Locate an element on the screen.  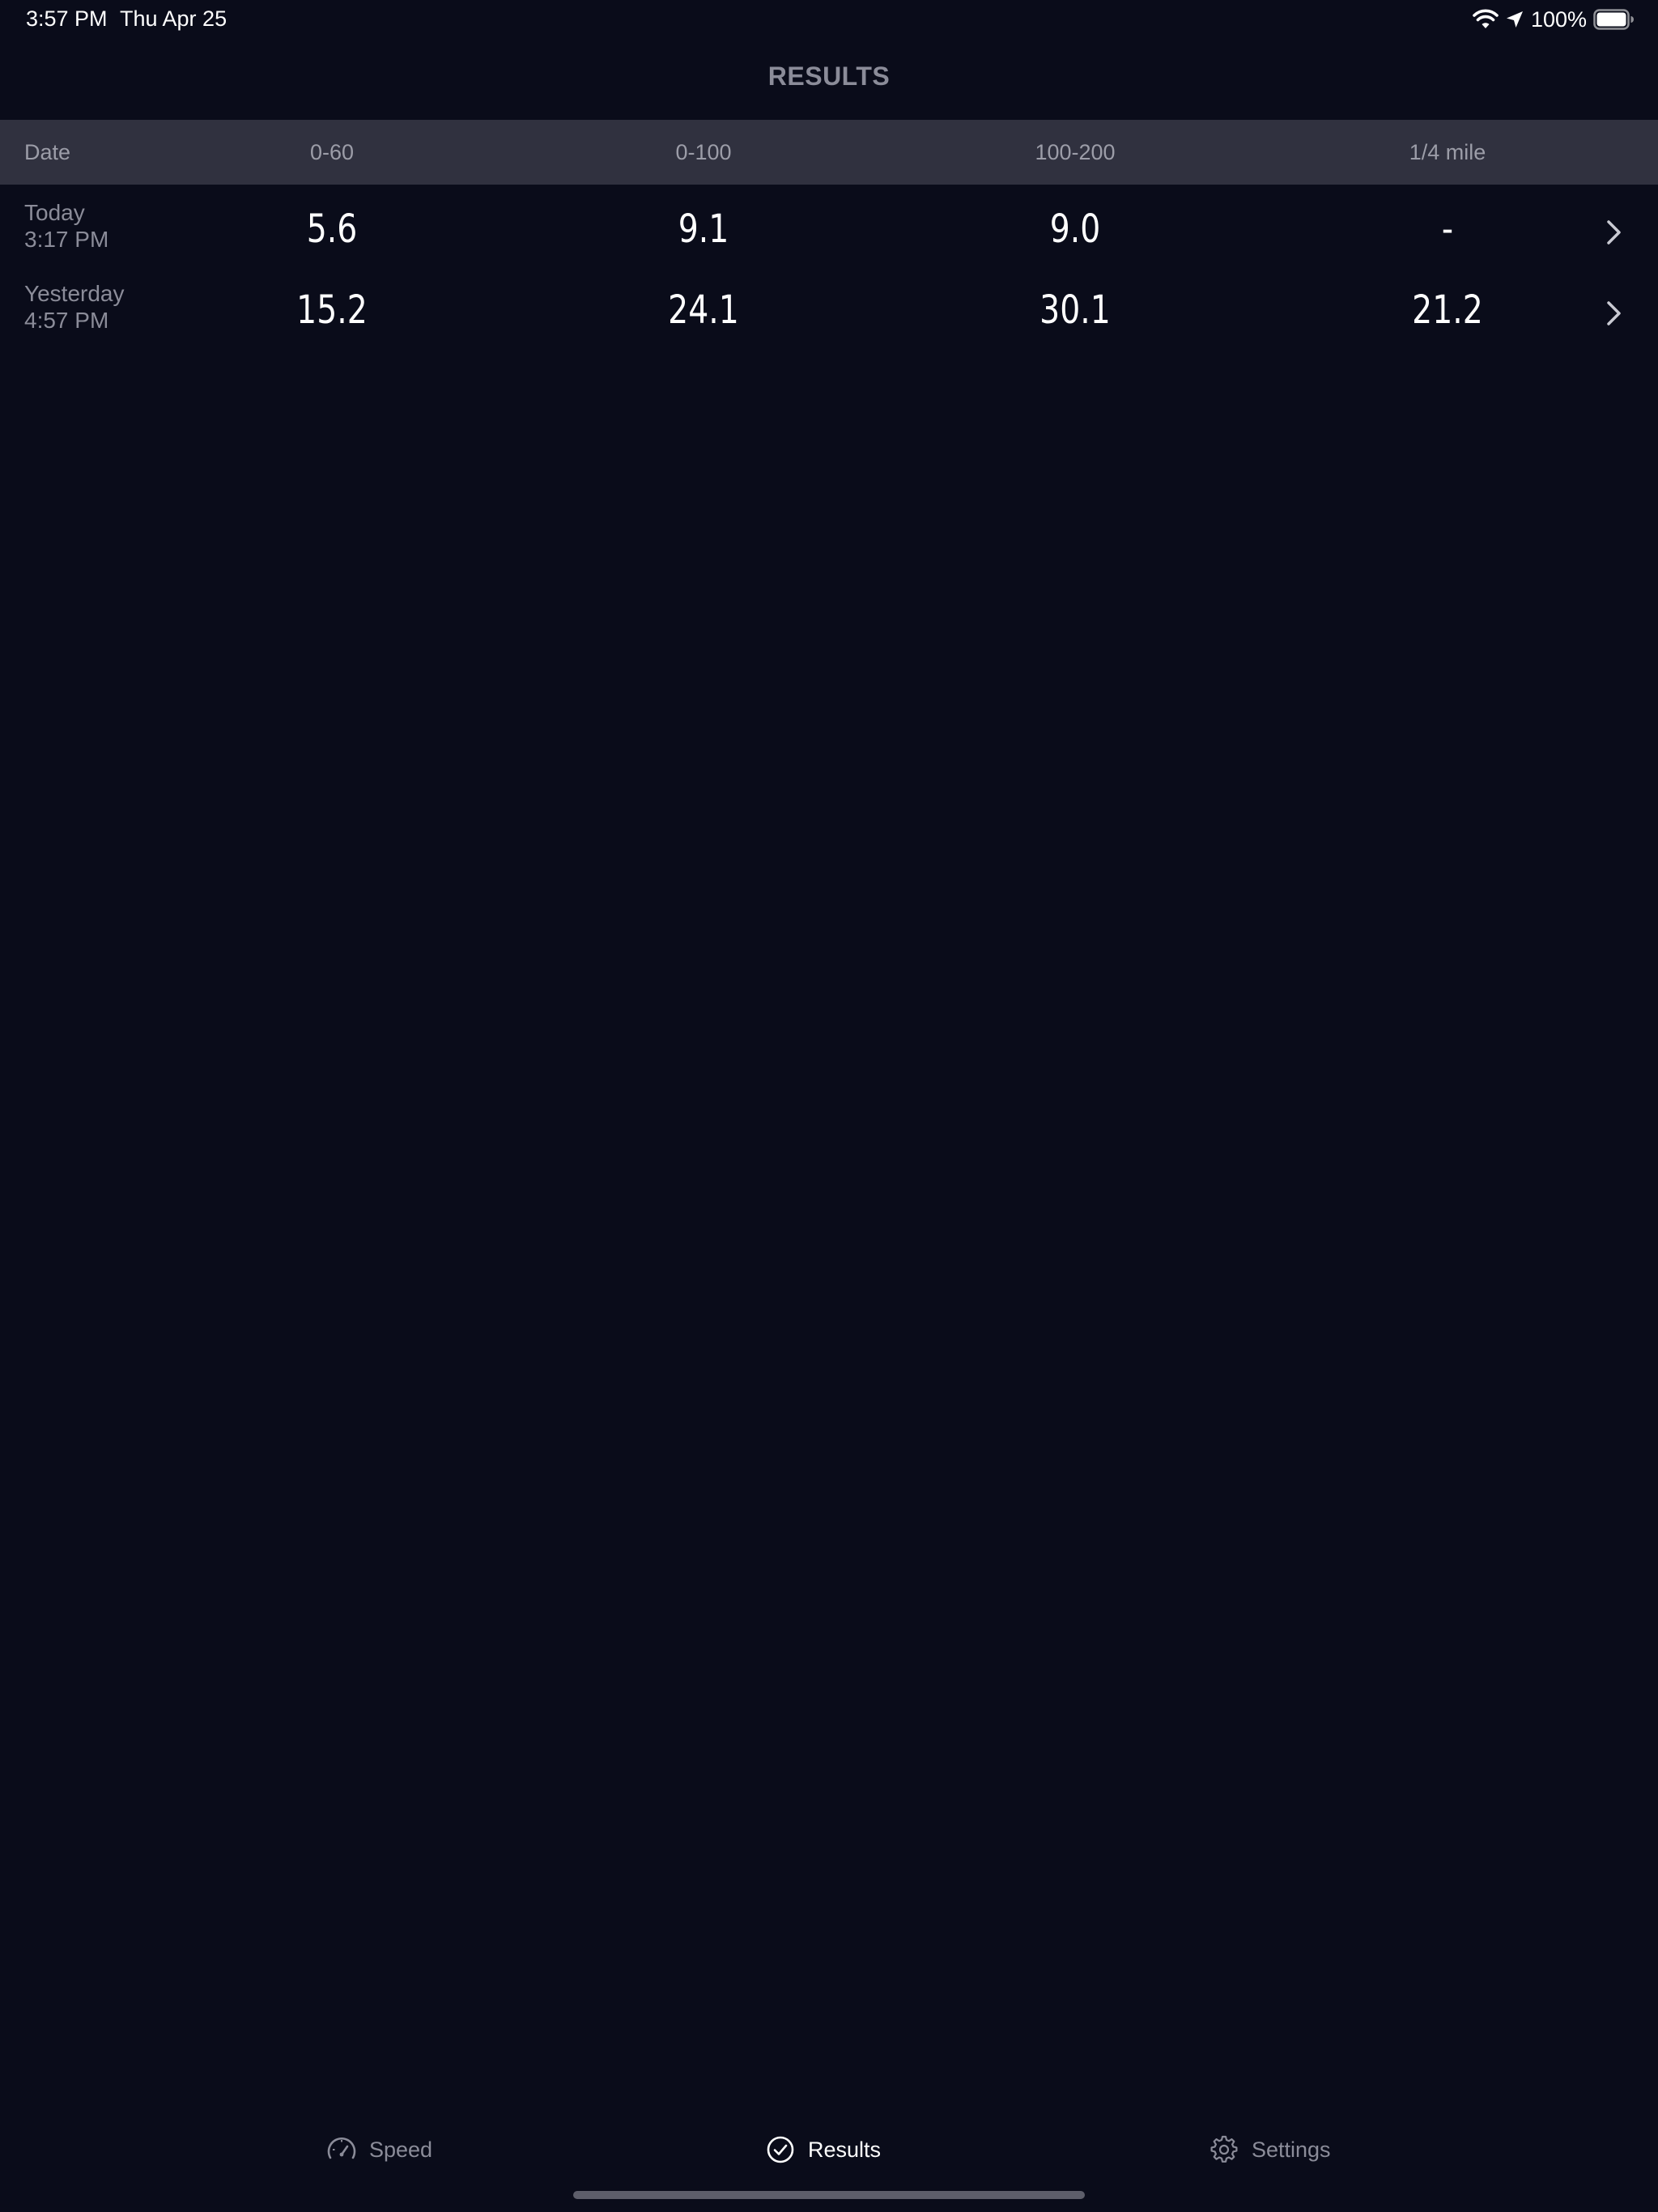
tab-results-label: Results is located at coordinates (845, 2149).